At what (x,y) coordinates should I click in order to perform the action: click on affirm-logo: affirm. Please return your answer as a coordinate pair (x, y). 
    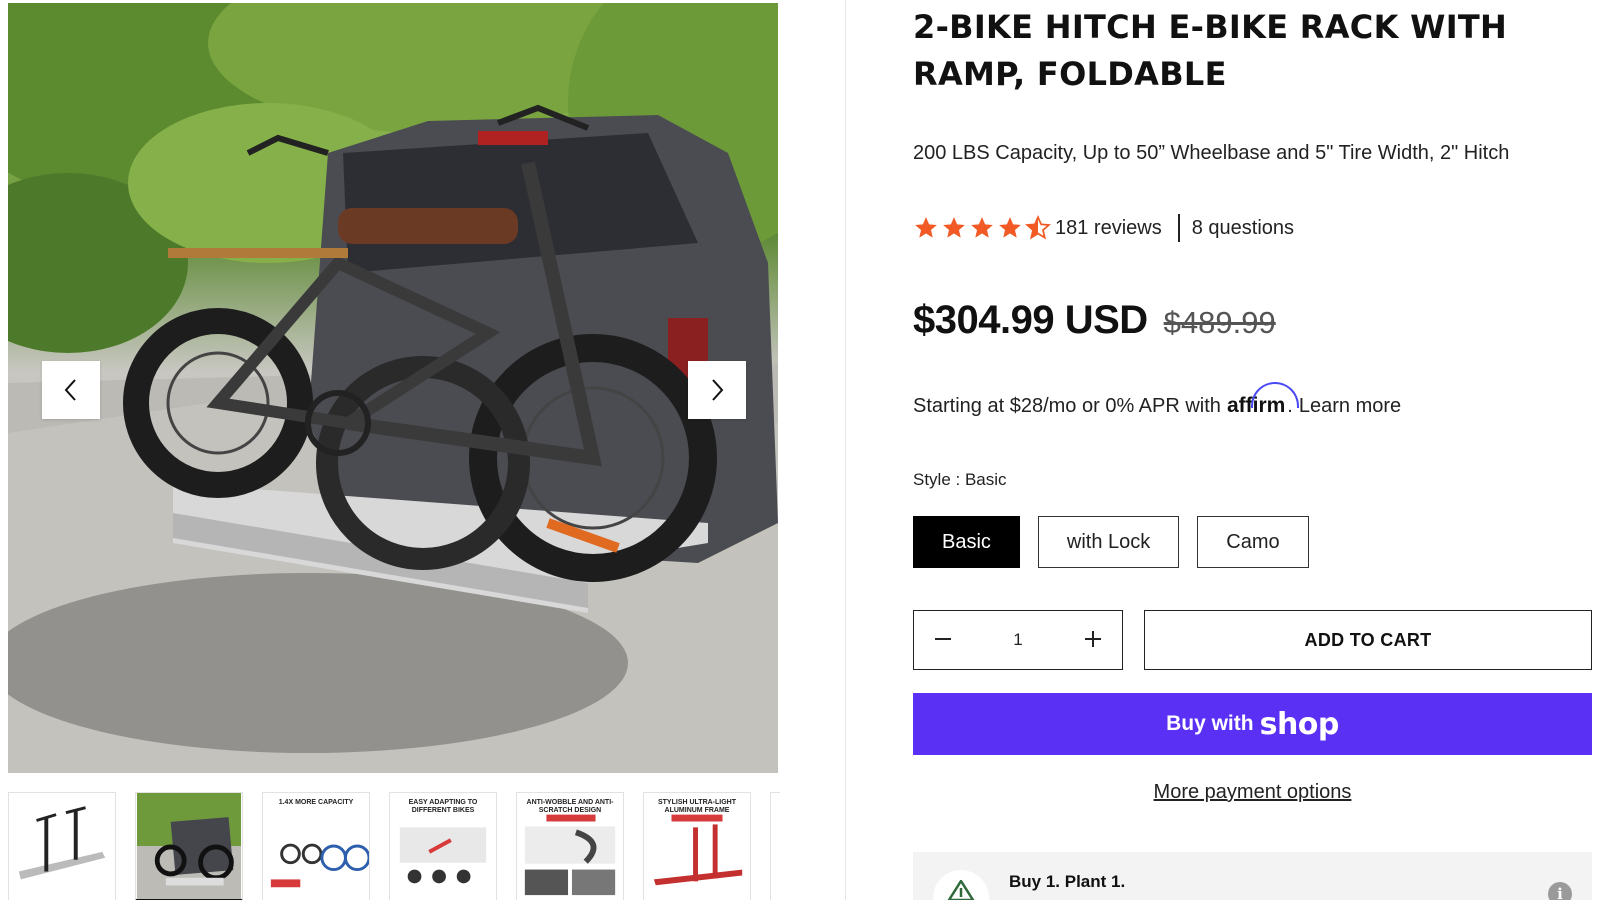
    Looking at the image, I should click on (1263, 400).